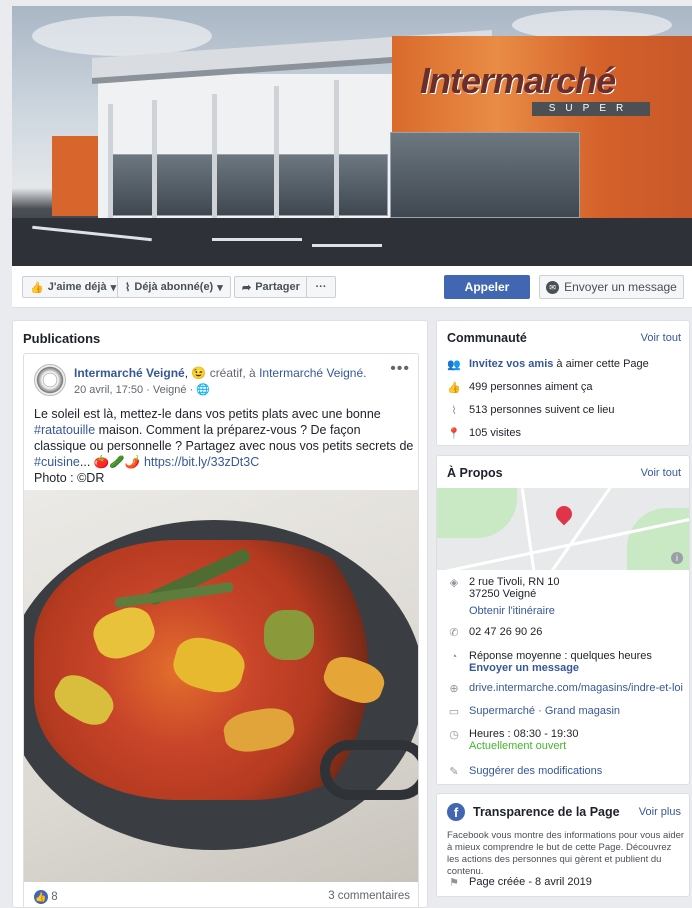 The height and width of the screenshot is (908, 692). I want to click on post-options-button: •••, so click(400, 369).